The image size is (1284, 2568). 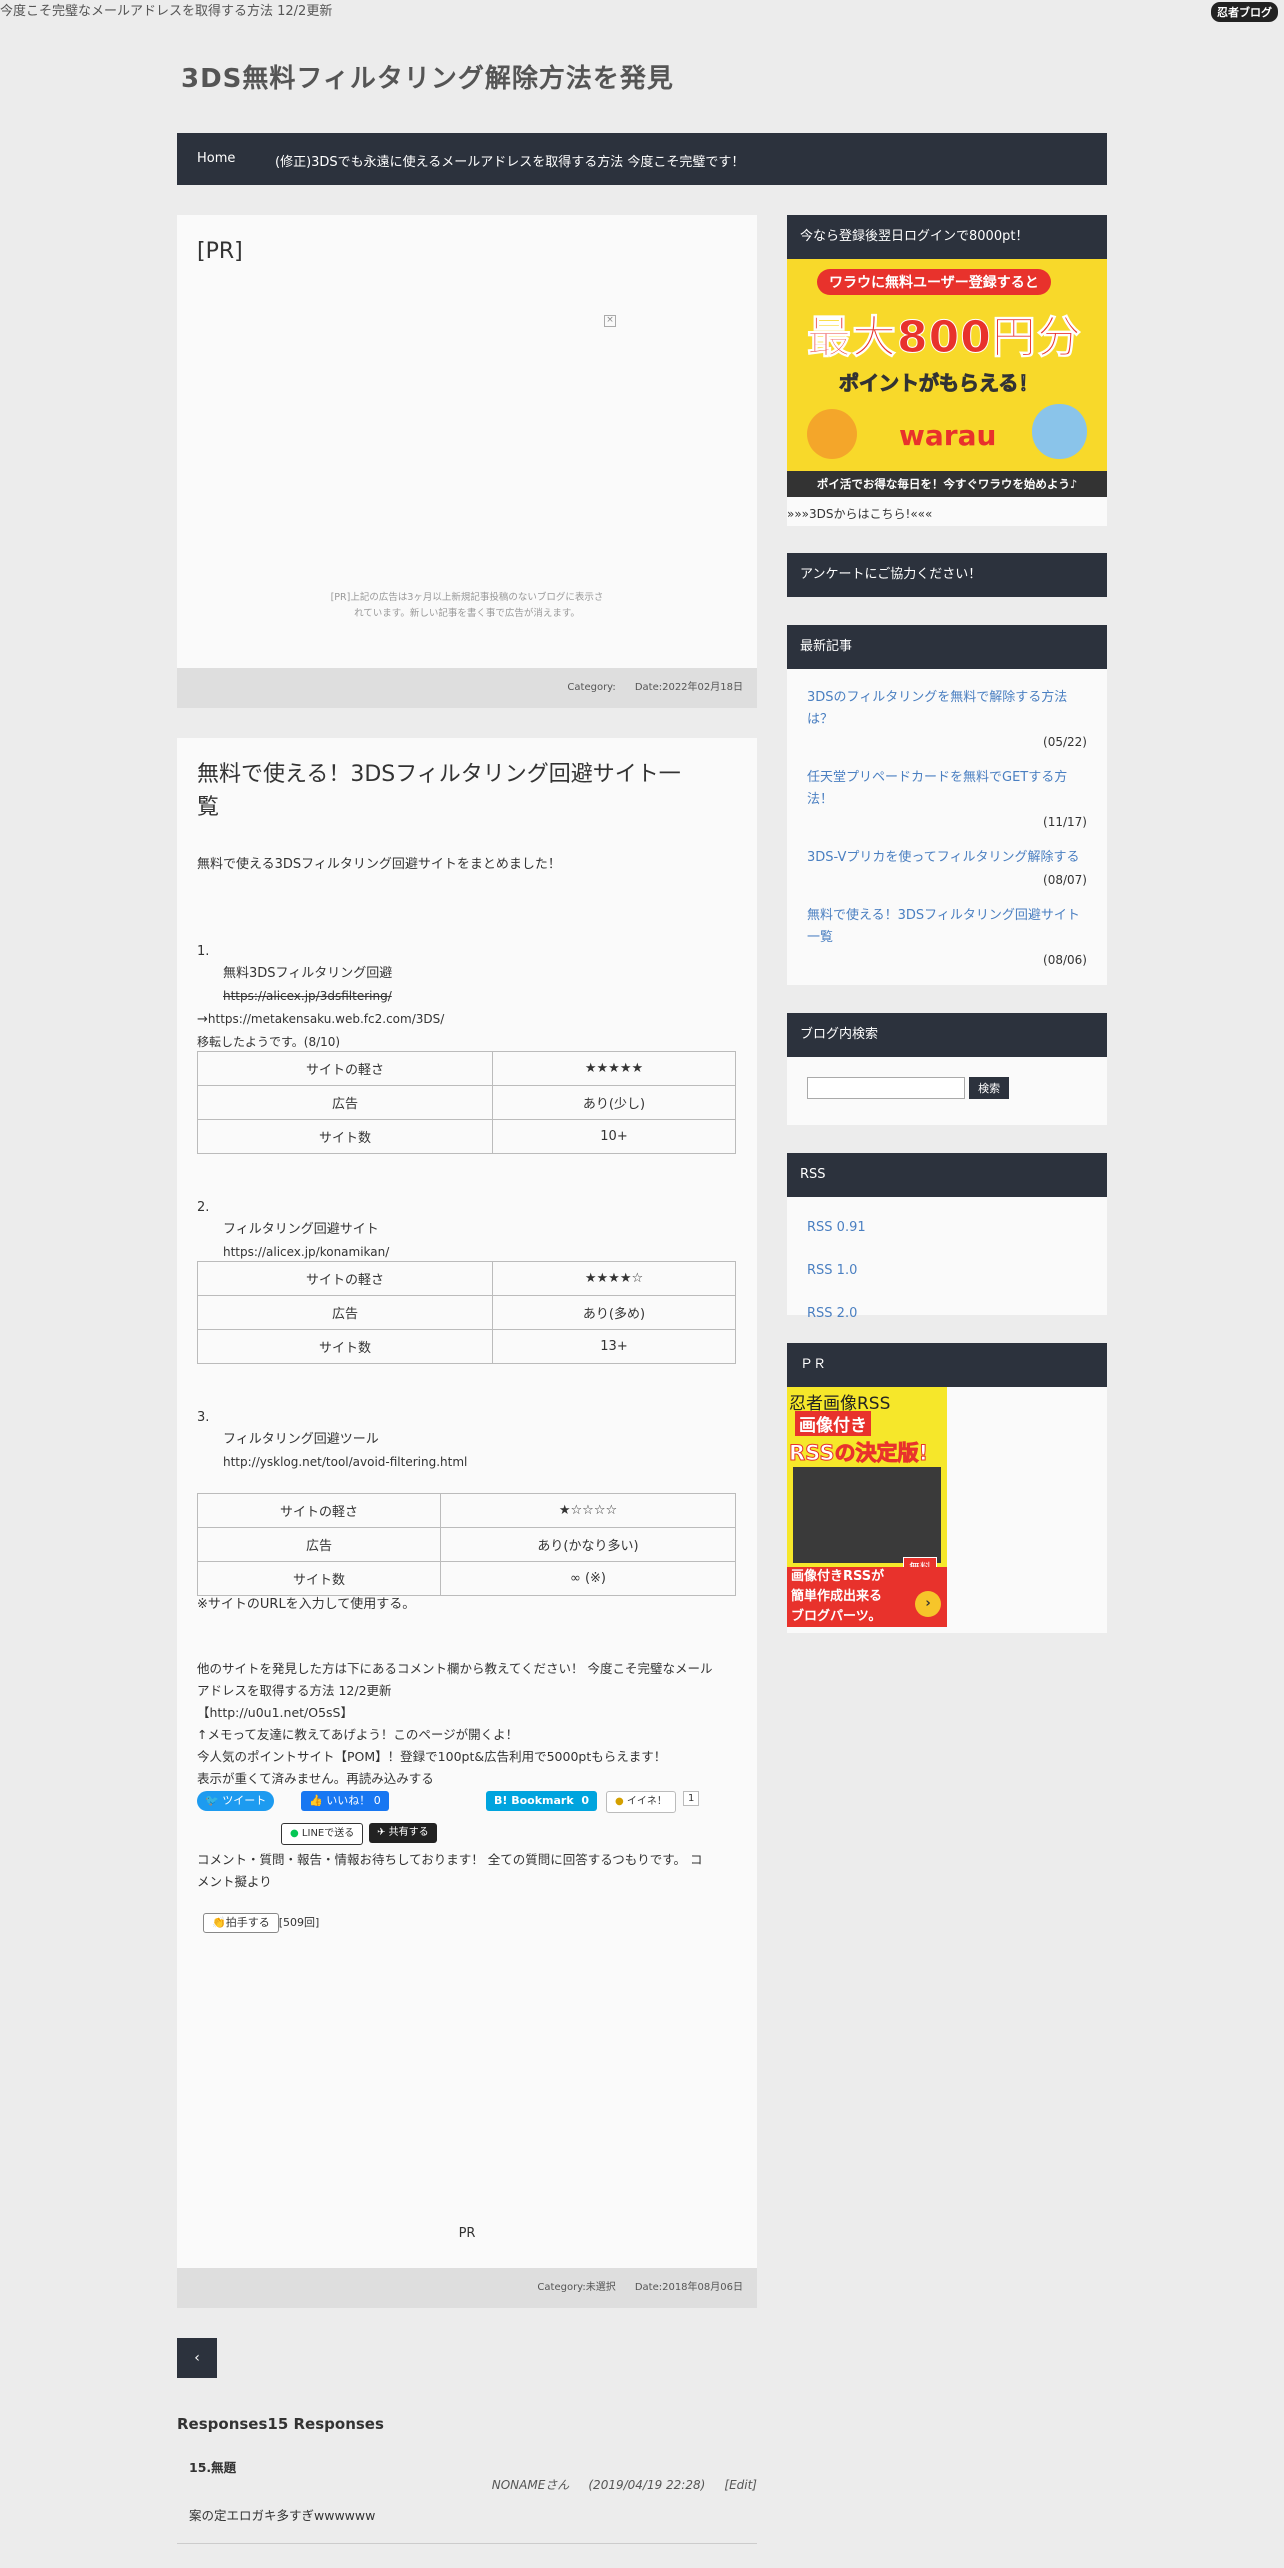 I want to click on recent-post-item: 3DS-Vプリカを使ってフィルタリング解除する (08/07), so click(x=947, y=869).